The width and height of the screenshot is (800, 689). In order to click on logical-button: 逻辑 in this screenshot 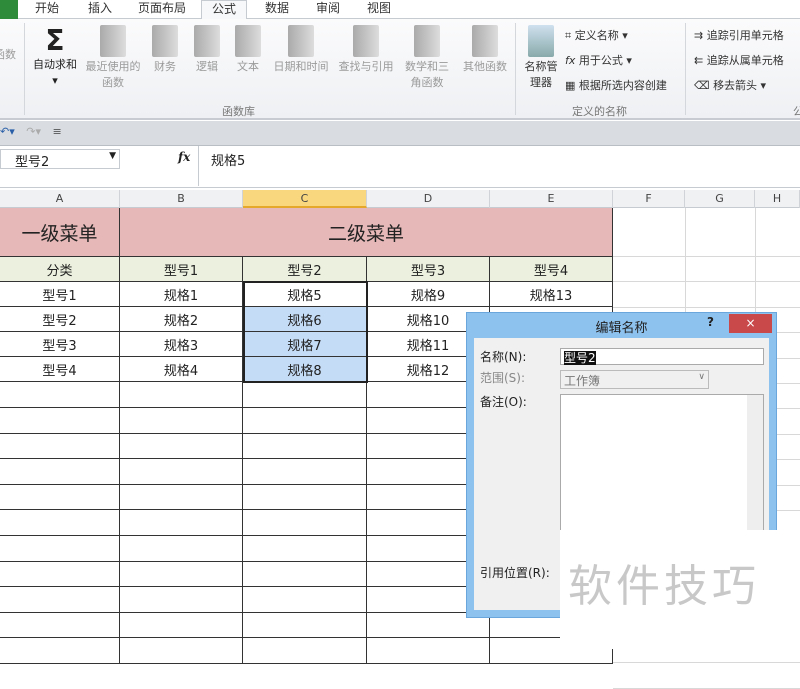, I will do `click(207, 50)`.